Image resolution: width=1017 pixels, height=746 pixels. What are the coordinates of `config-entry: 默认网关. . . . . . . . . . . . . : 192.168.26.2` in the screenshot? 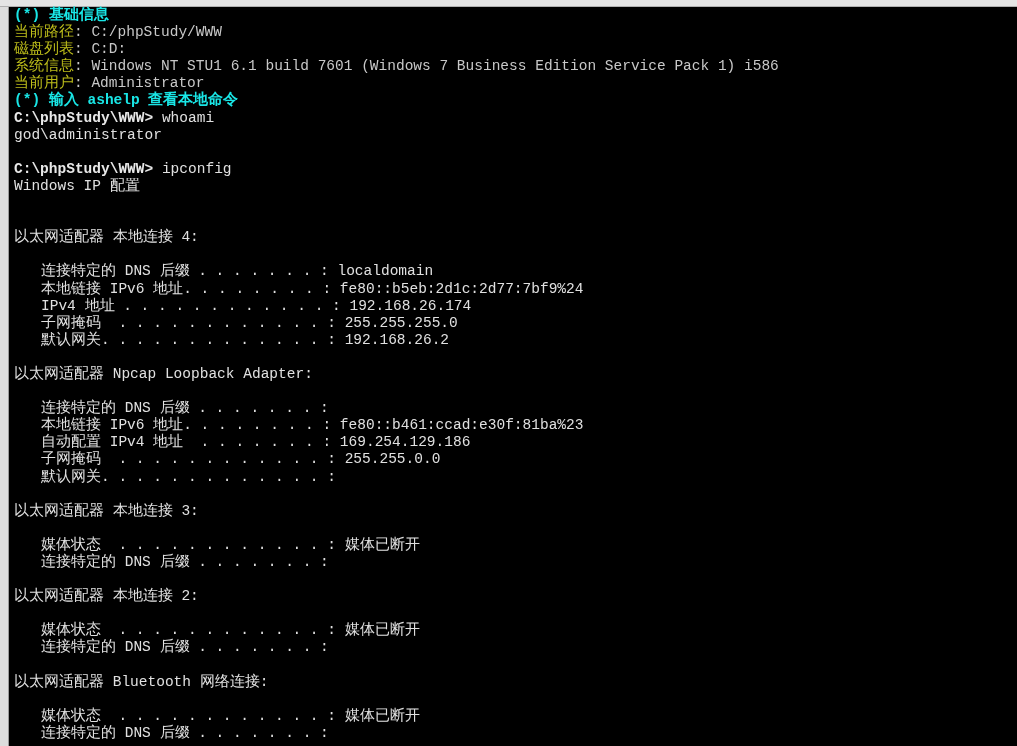 It's located at (245, 340).